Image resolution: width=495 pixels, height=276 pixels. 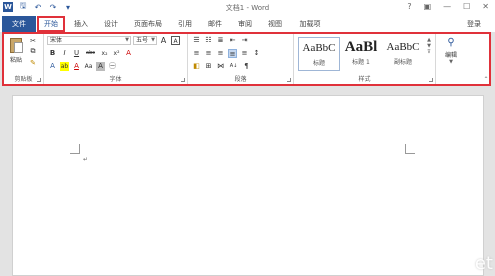 I want to click on font-launcher-icon, so click(x=183, y=80).